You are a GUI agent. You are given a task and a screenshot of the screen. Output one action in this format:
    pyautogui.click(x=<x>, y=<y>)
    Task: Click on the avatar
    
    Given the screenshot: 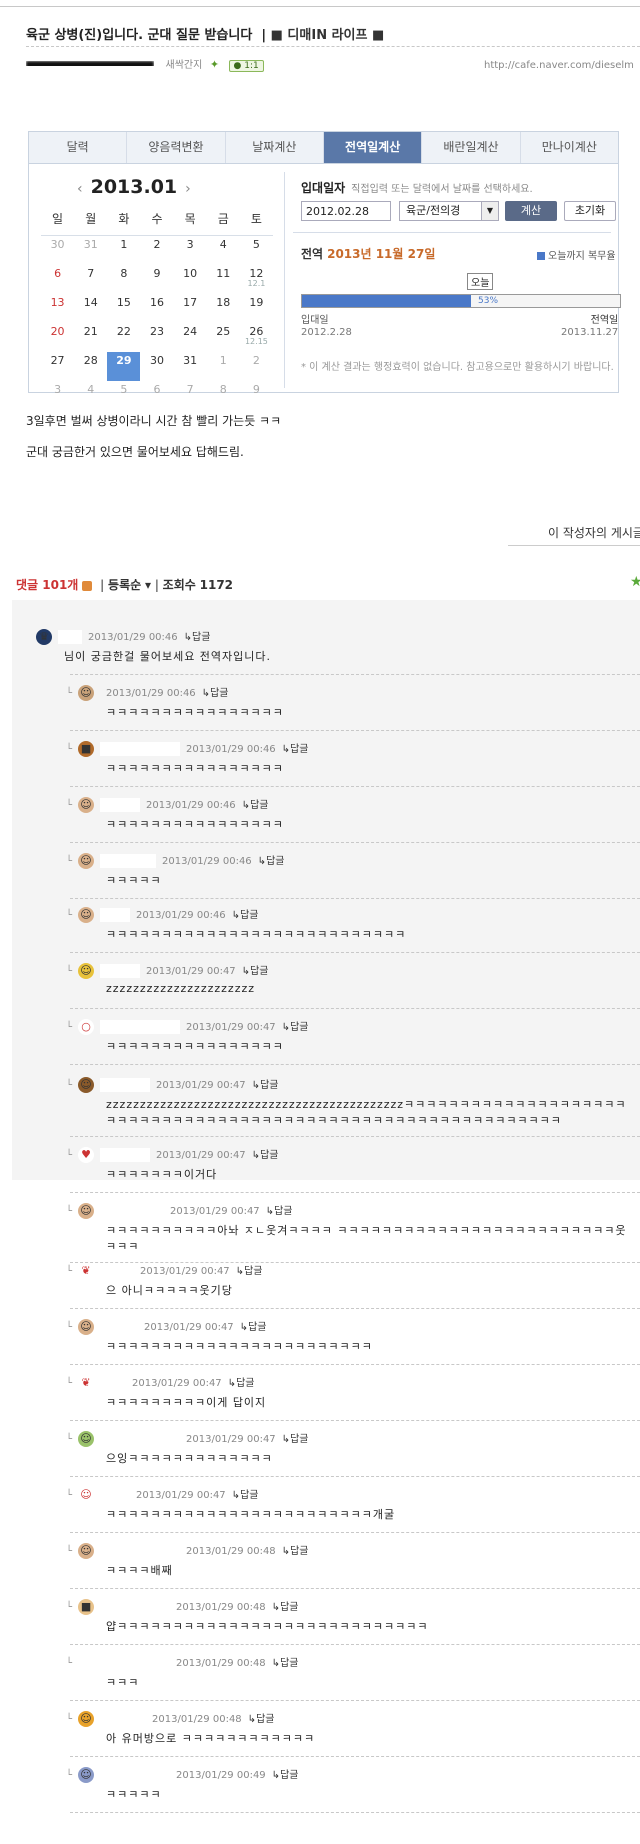 What is the action you would take?
    pyautogui.click(x=86, y=1663)
    